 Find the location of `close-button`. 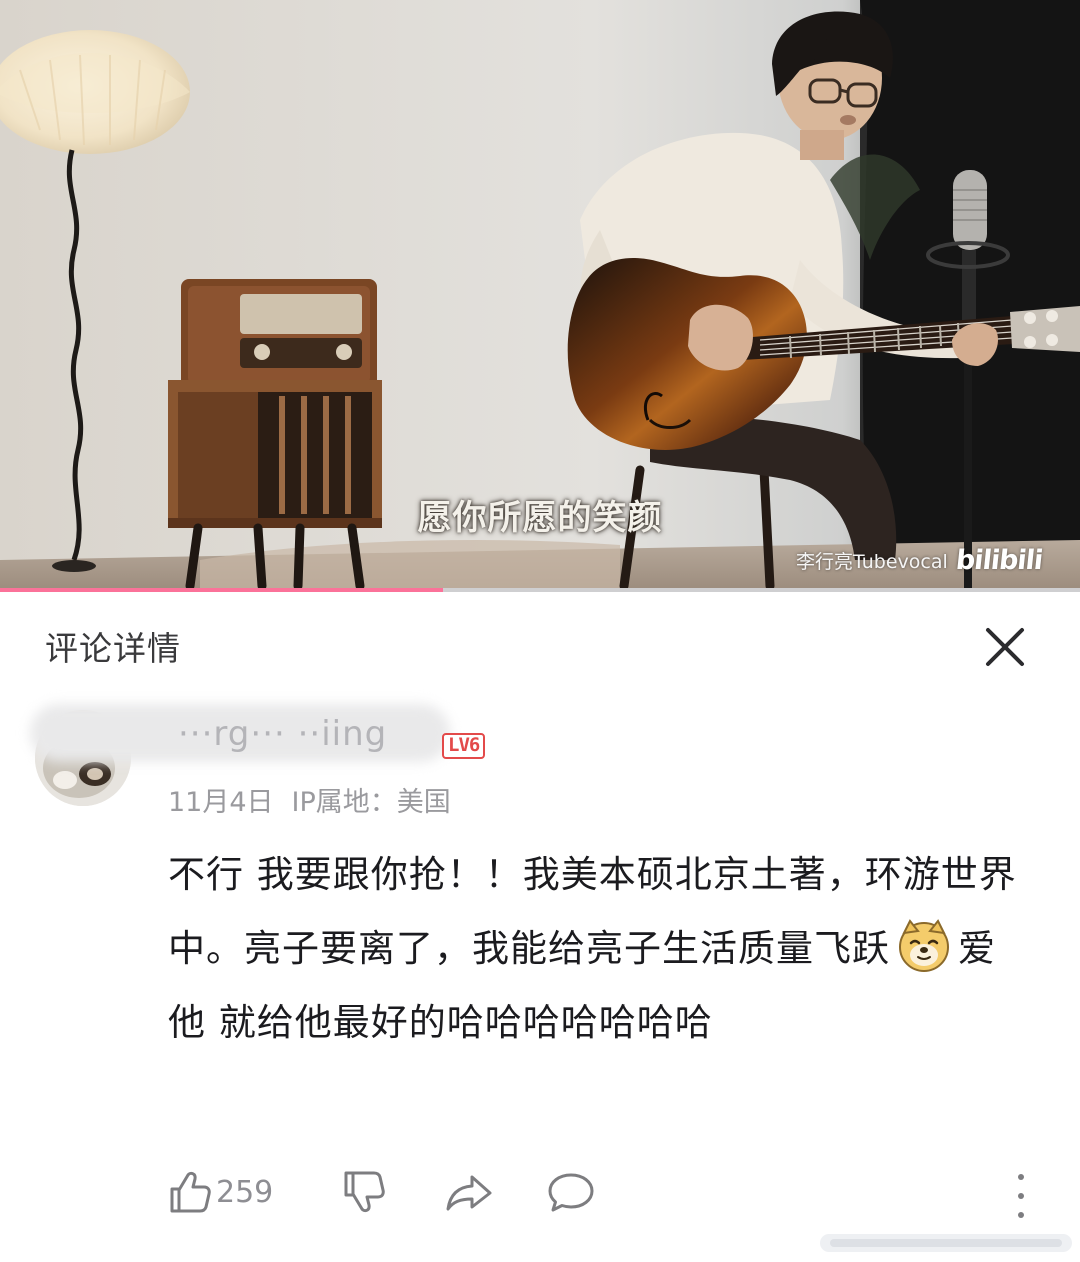

close-button is located at coordinates (1005, 647).